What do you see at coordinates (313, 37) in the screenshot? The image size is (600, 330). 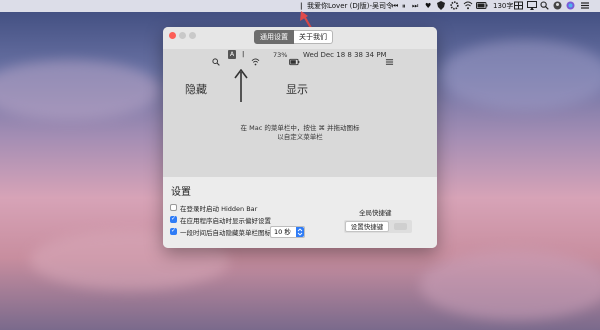 I see `tab-about: 关于我们` at bounding box center [313, 37].